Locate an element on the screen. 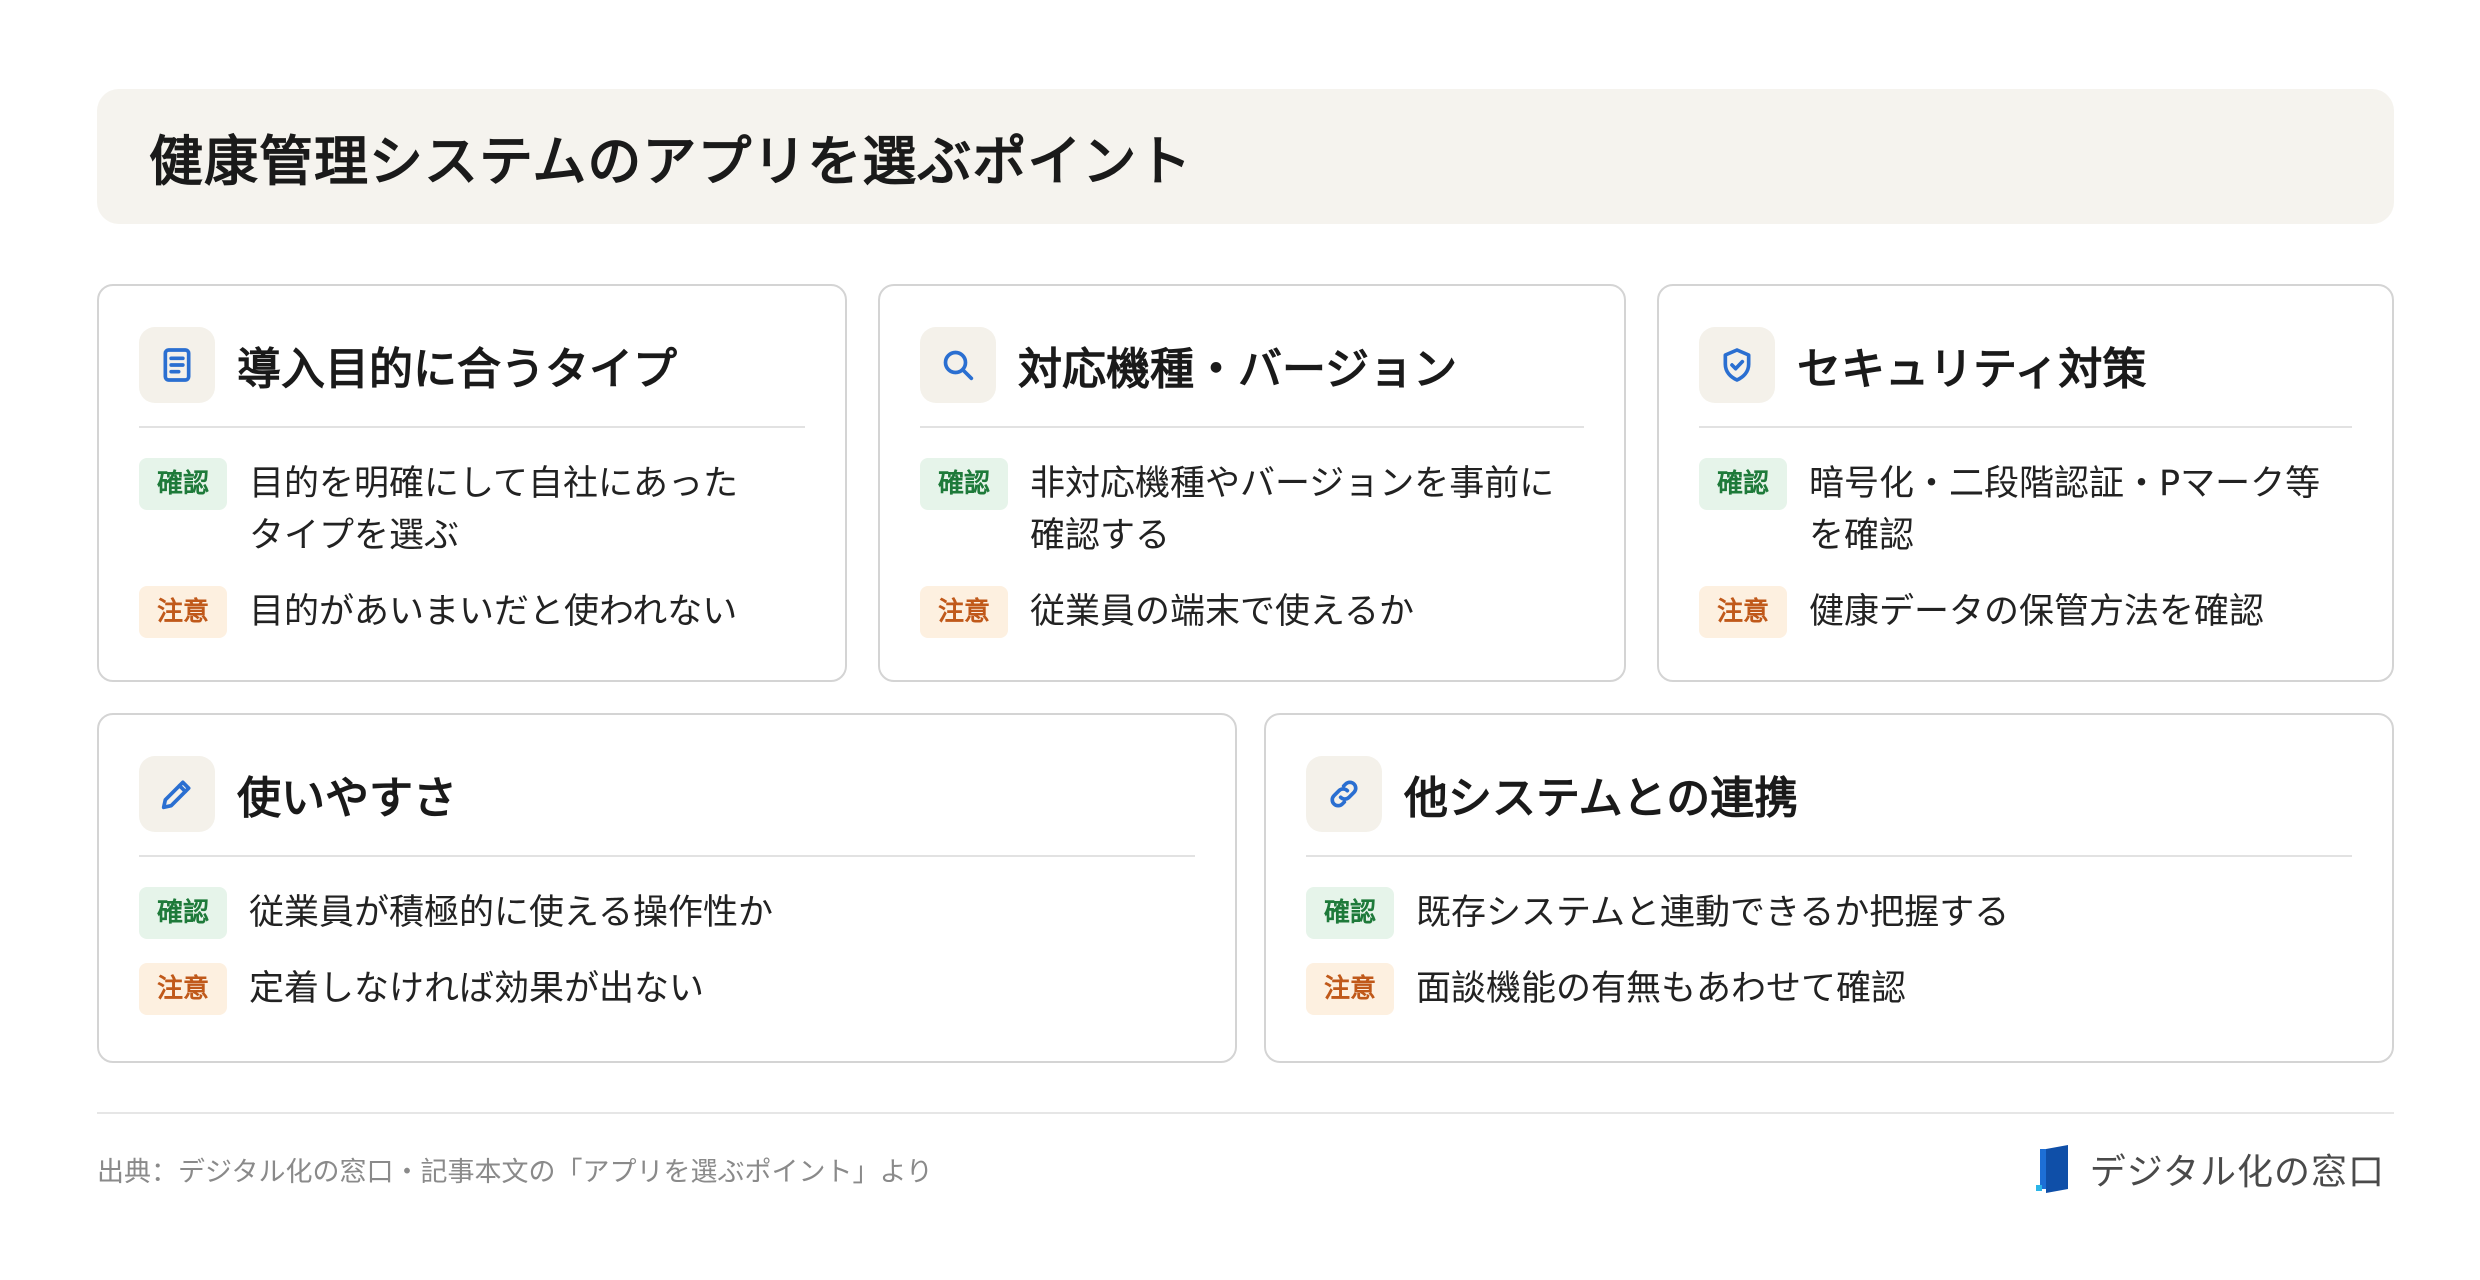 The width and height of the screenshot is (2480, 1280). confirm-row: 確認 非対応機種やバージョンを事前に確認する is located at coordinates (1252, 510).